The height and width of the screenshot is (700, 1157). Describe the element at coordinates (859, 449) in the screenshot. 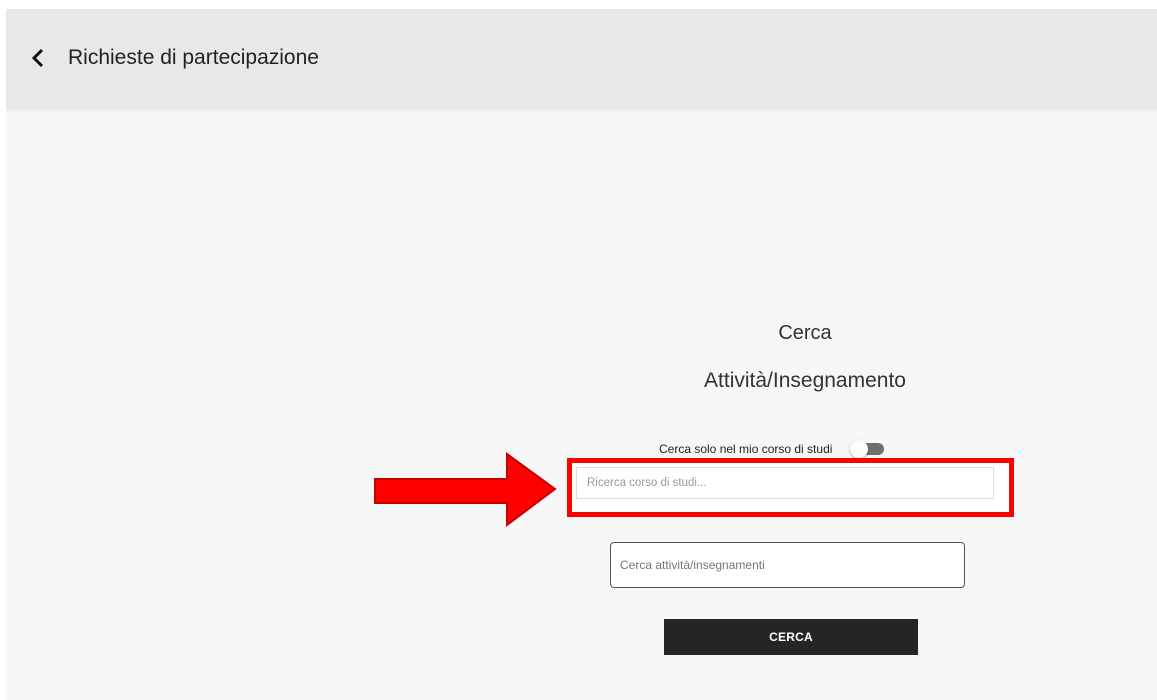

I see `toggle-knob` at that location.